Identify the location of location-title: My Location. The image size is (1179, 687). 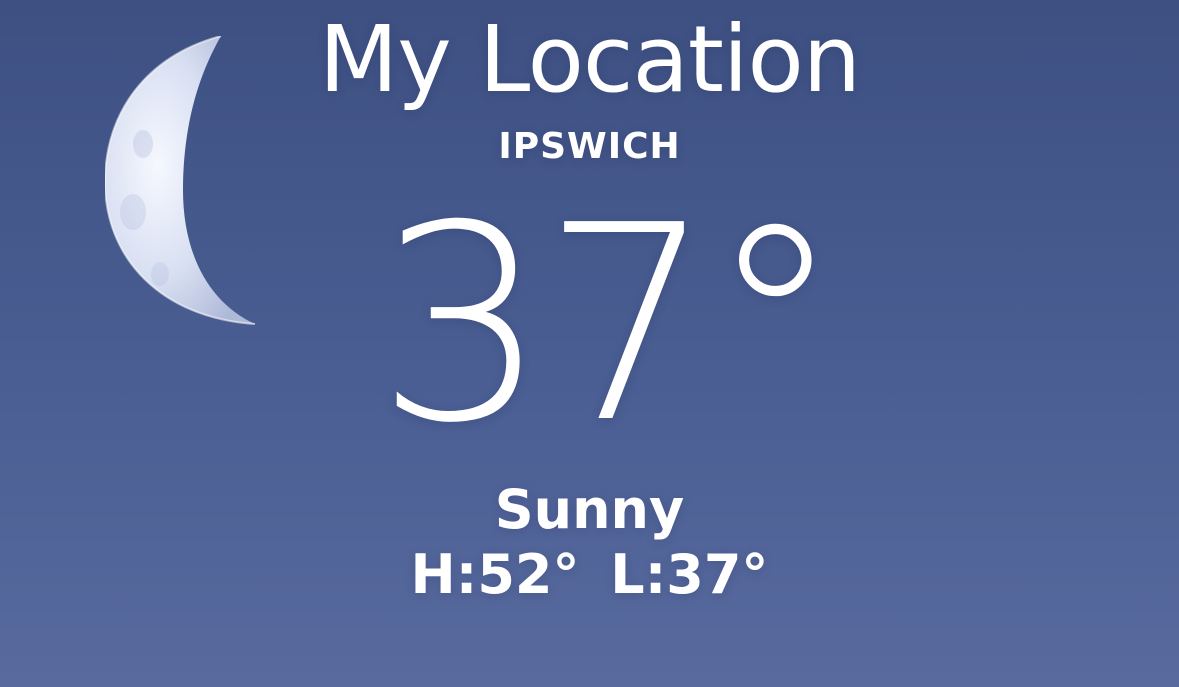
(589, 59).